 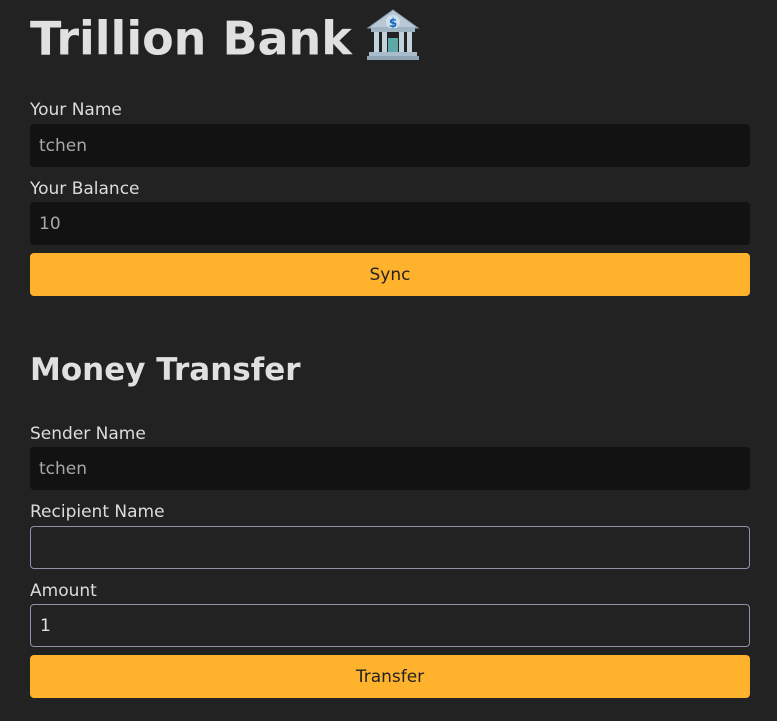 What do you see at coordinates (390, 676) in the screenshot?
I see `transfer-button: Transfer` at bounding box center [390, 676].